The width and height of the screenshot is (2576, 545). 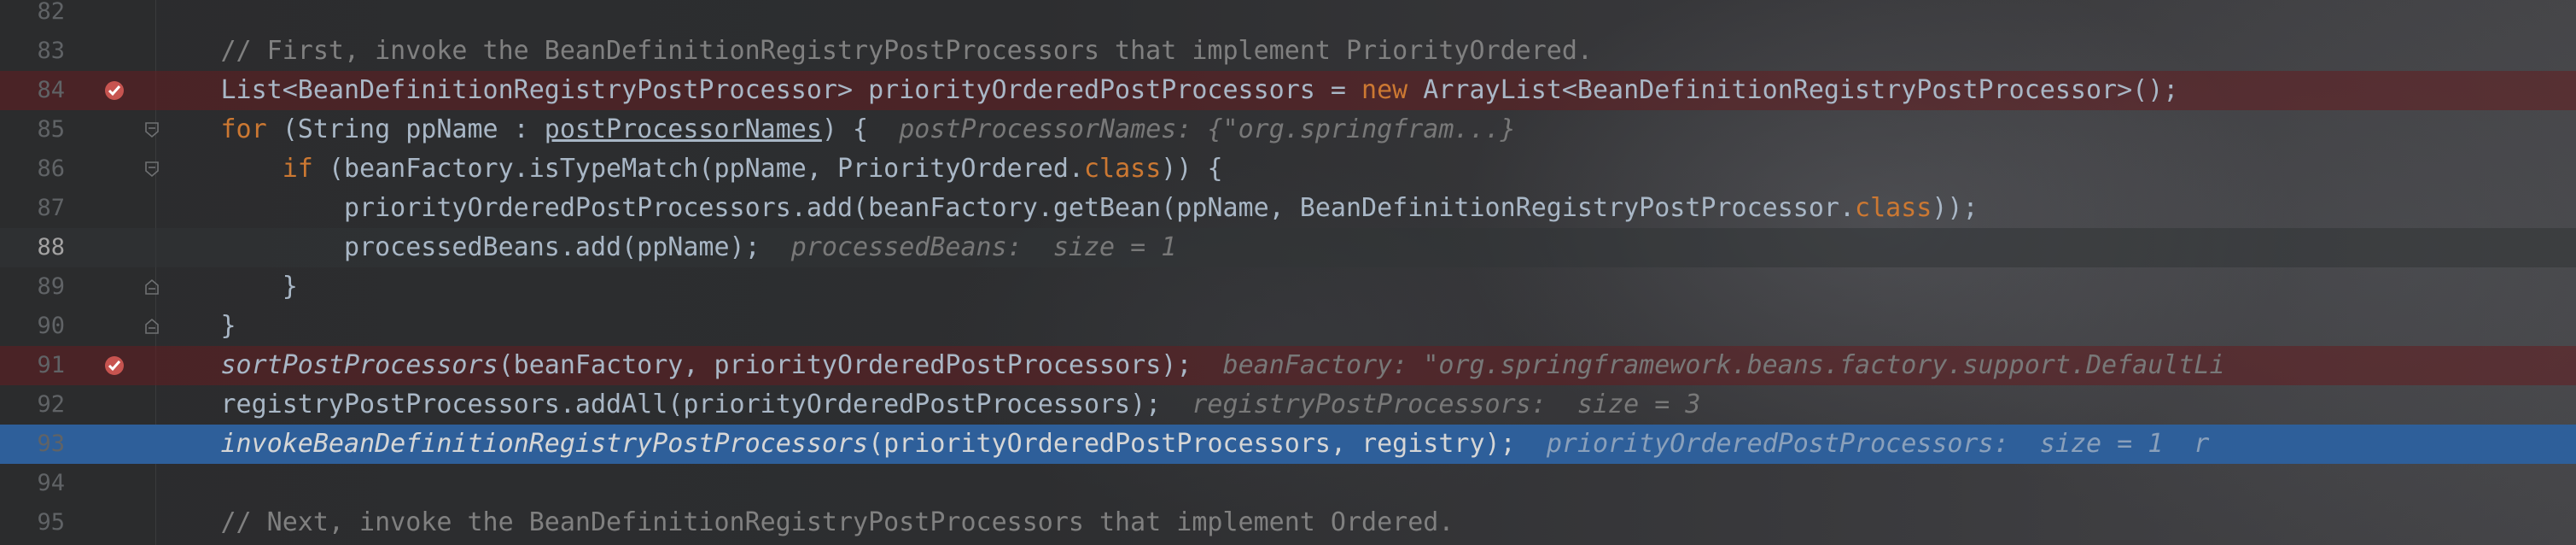 What do you see at coordinates (32, 51) in the screenshot?
I see `line-number: 83` at bounding box center [32, 51].